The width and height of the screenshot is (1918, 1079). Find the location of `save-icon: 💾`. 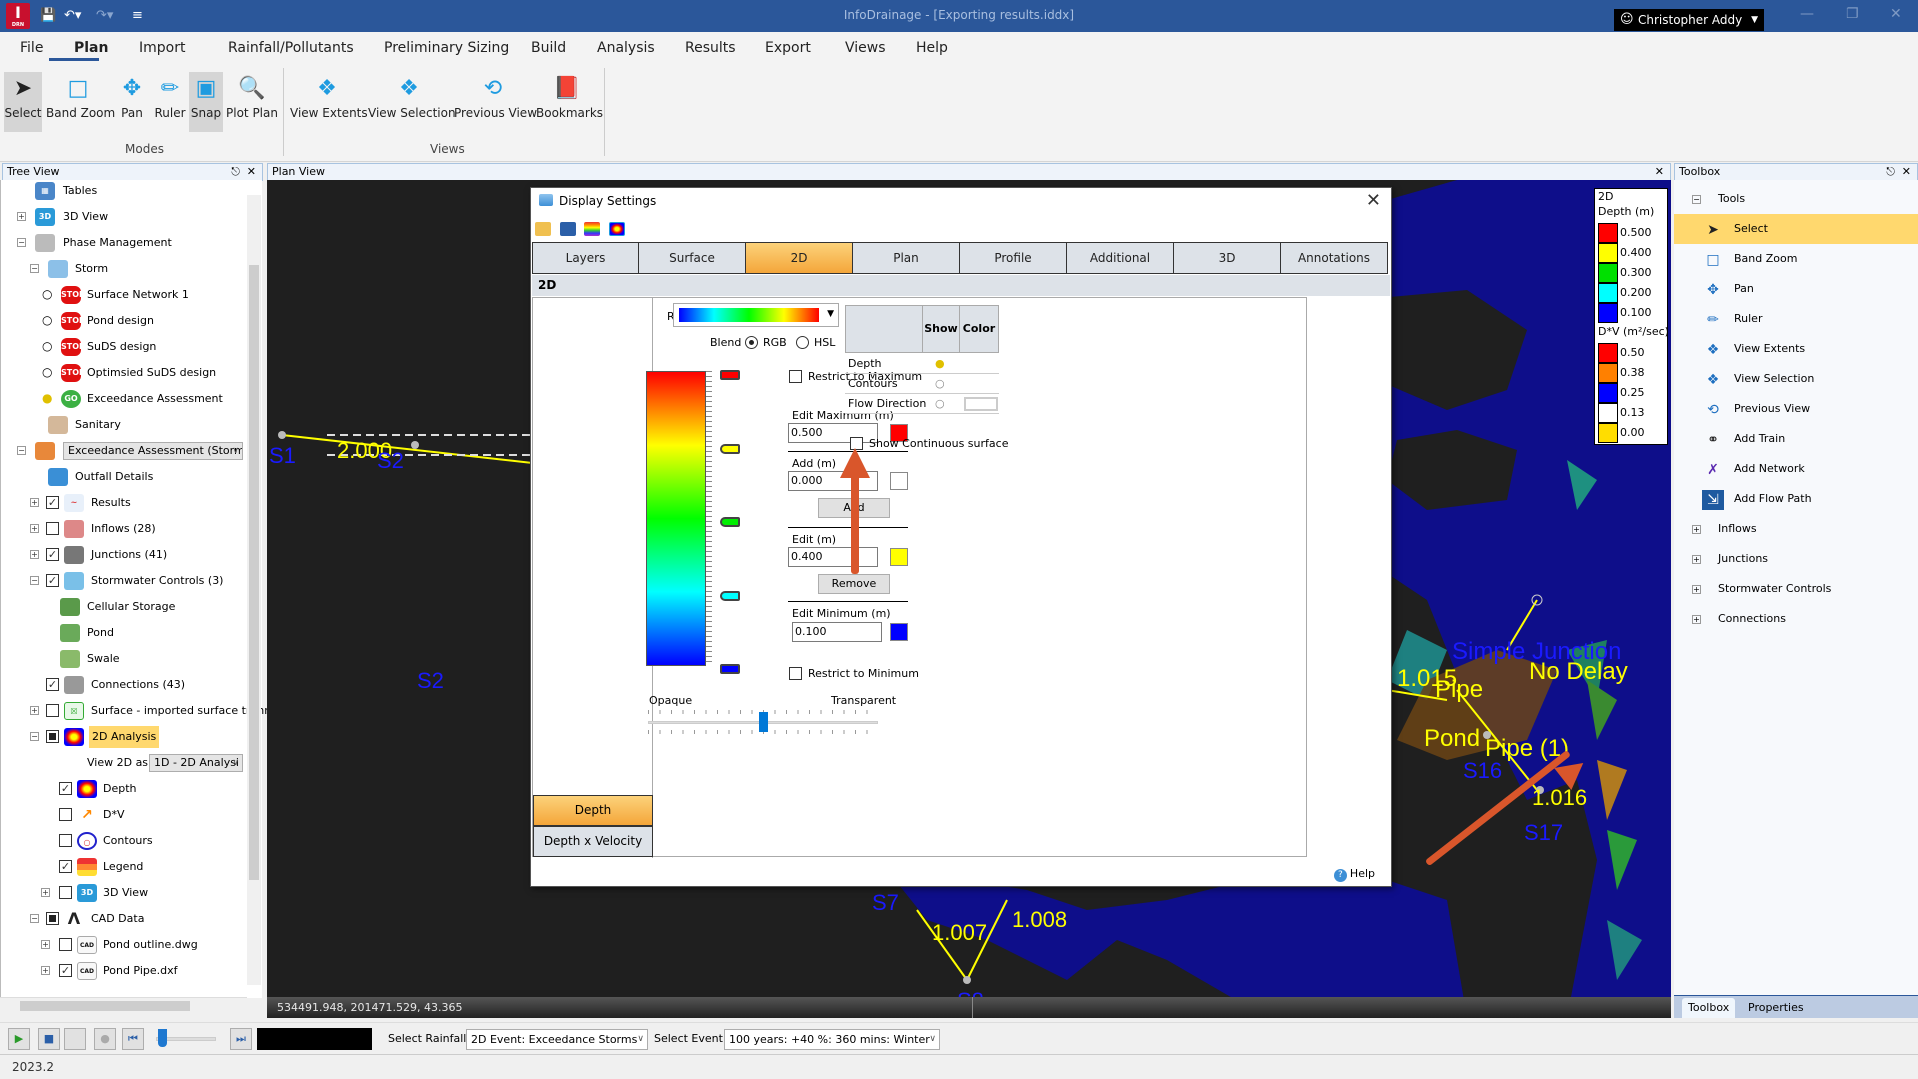

save-icon: 💾 is located at coordinates (48, 15).